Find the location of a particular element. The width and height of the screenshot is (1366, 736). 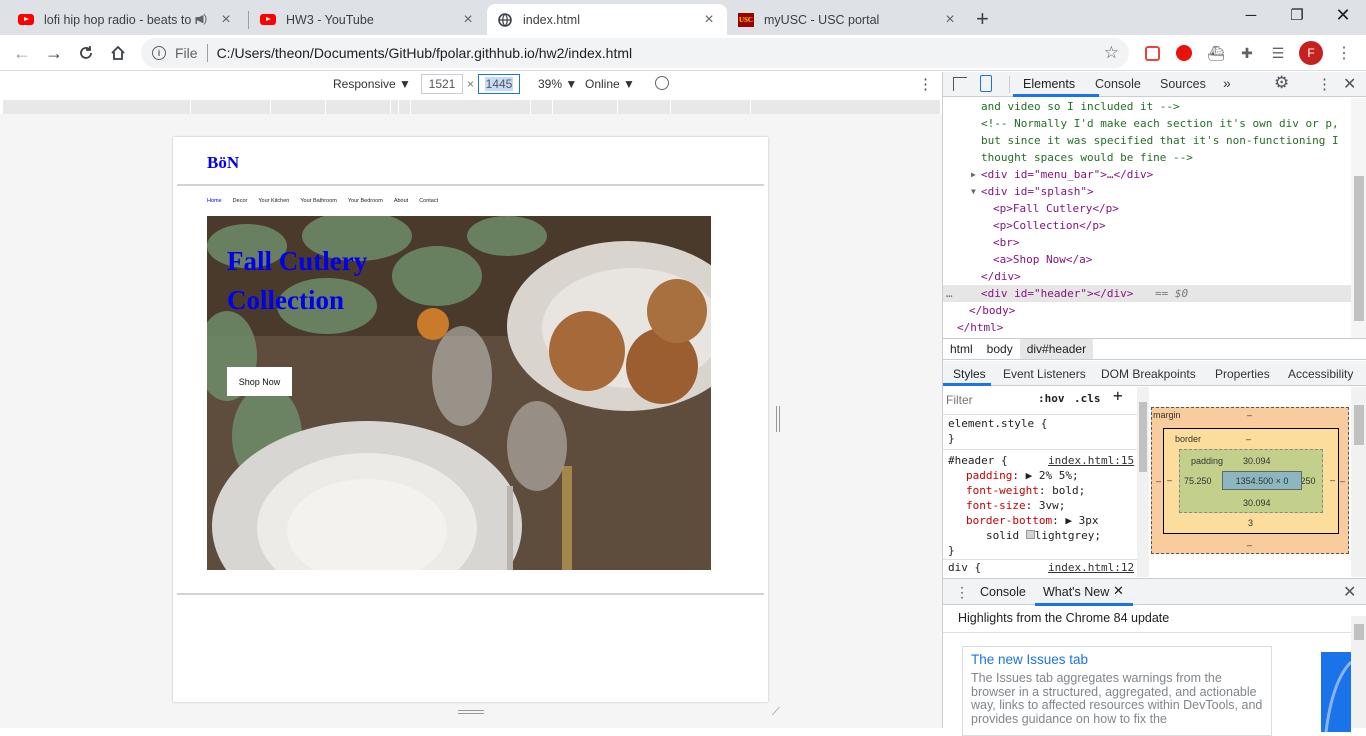

more-options-icon: ⋮ is located at coordinates (925, 84).